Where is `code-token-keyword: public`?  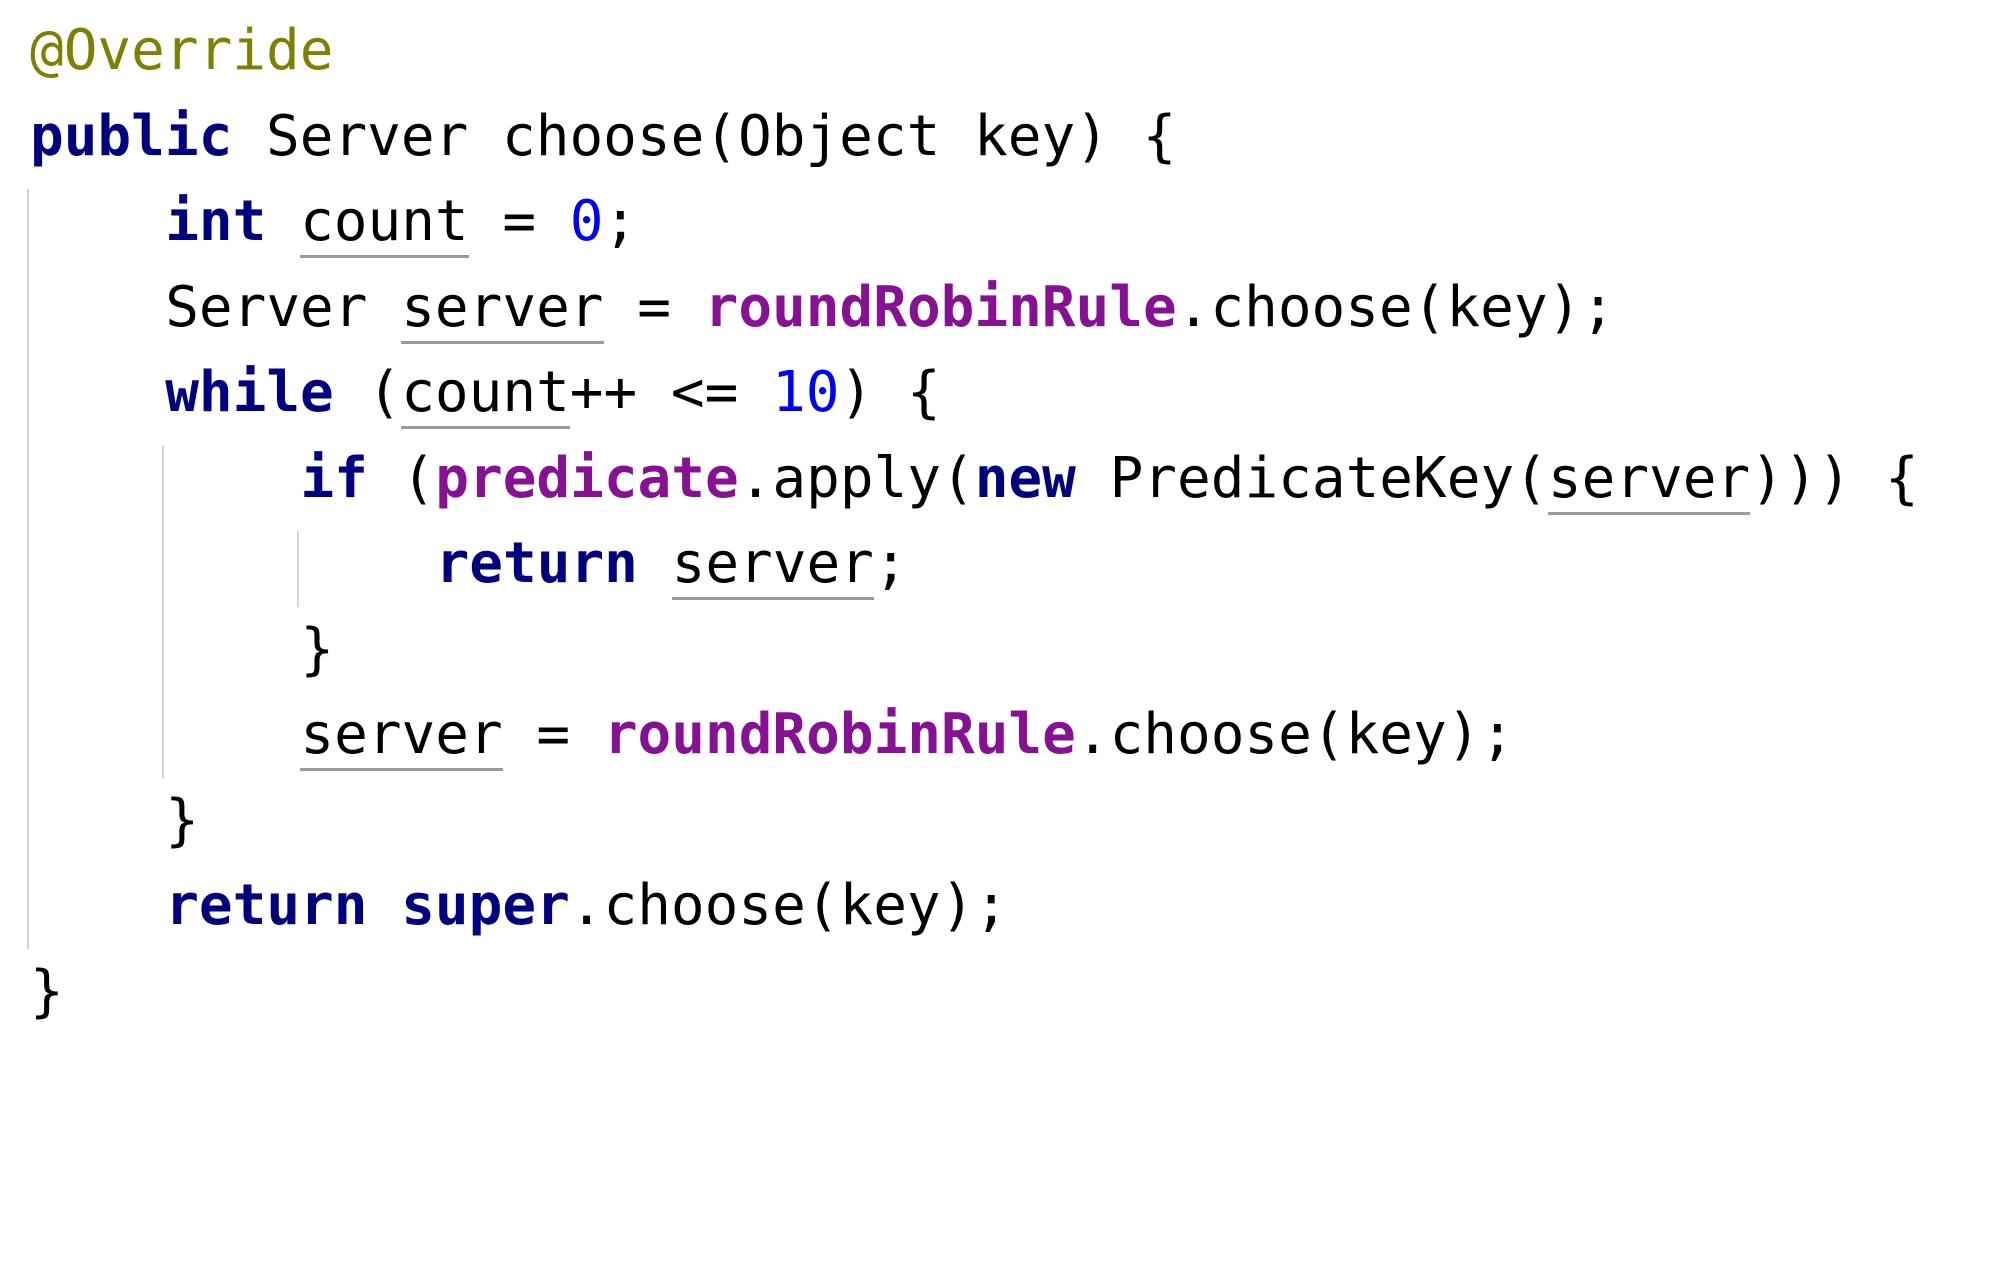 code-token-keyword: public is located at coordinates (131, 136).